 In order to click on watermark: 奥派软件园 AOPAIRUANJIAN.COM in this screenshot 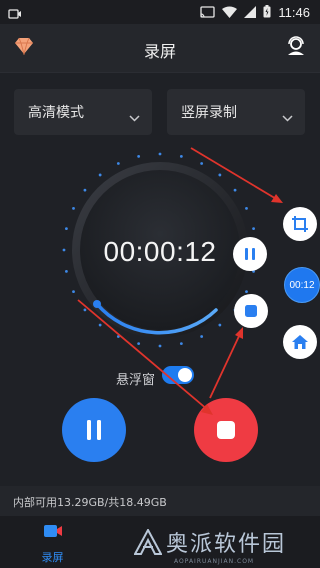, I will do `click(210, 545)`.